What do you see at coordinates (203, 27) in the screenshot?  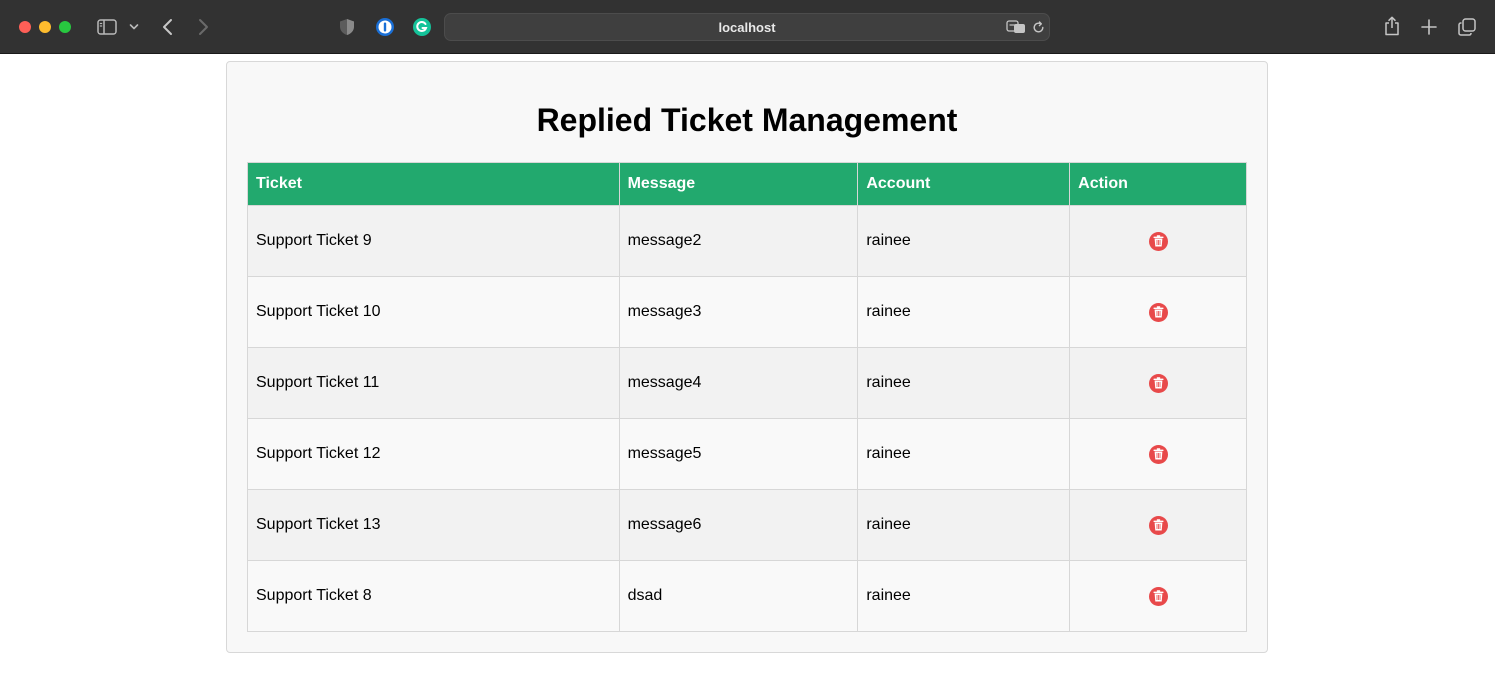 I see `forward-icon` at bounding box center [203, 27].